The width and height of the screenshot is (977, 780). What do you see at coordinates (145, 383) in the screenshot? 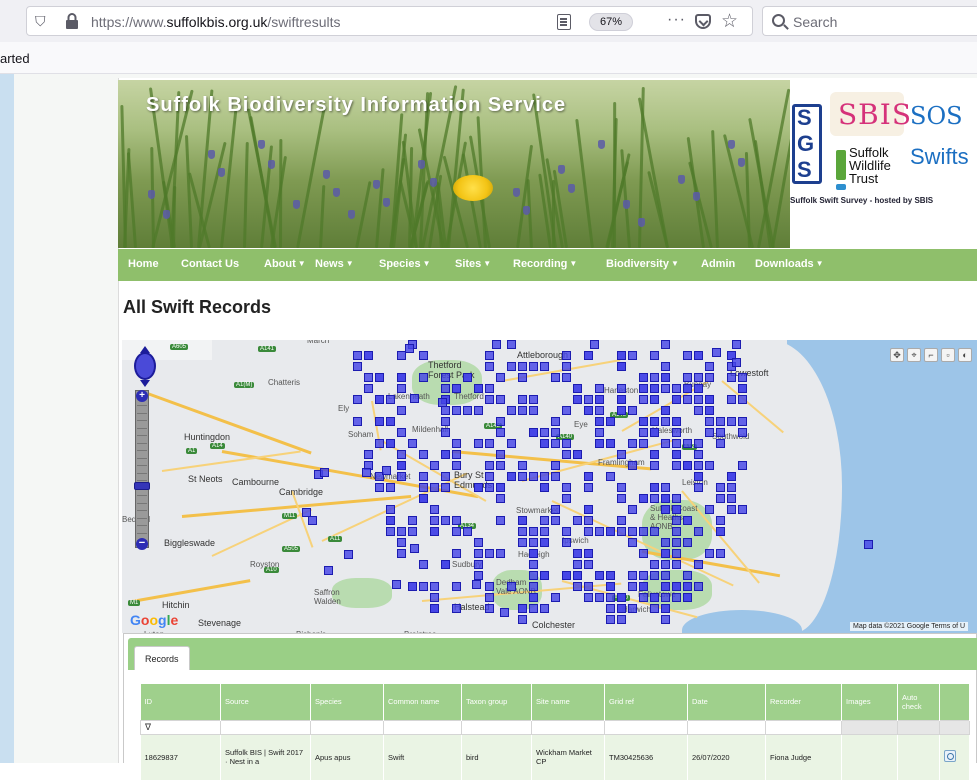
I see `pan-down-icon` at bounding box center [145, 383].